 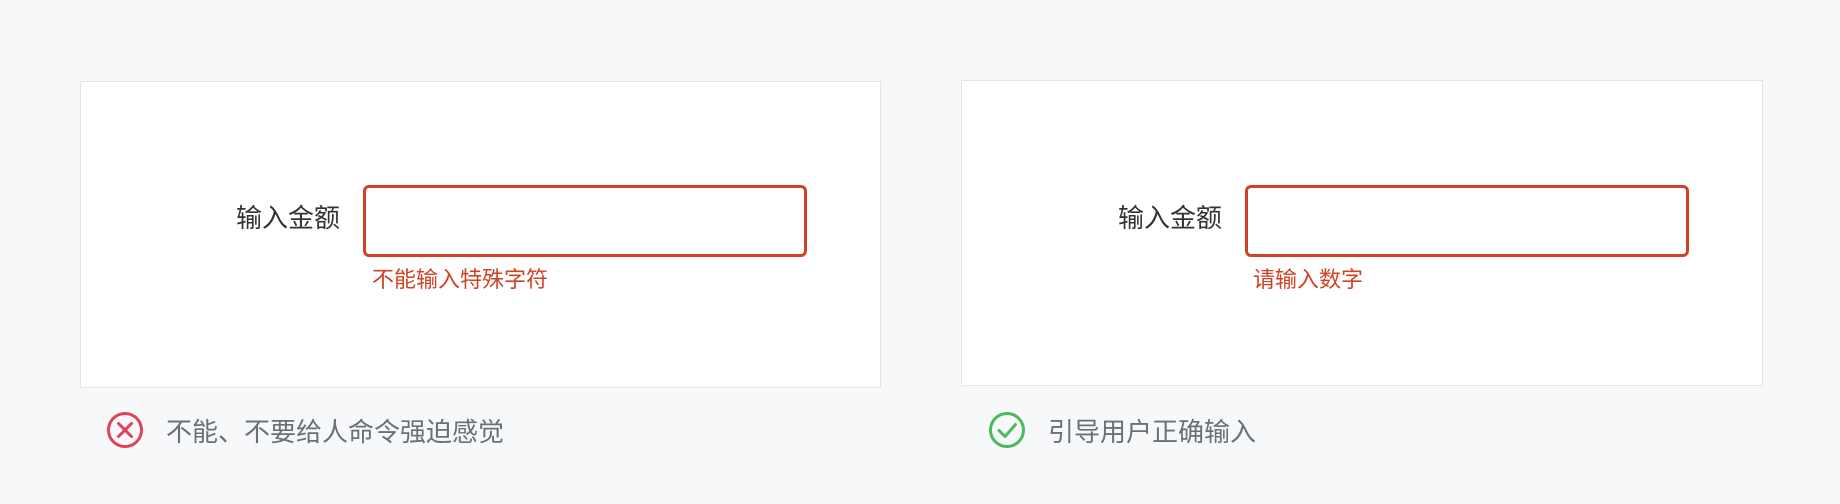 What do you see at coordinates (125, 430) in the screenshot?
I see `x-circle-icon` at bounding box center [125, 430].